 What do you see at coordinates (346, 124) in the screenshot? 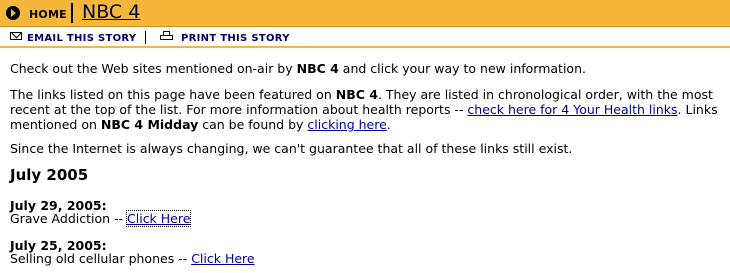
I see `midday-links-link: clicking here` at bounding box center [346, 124].